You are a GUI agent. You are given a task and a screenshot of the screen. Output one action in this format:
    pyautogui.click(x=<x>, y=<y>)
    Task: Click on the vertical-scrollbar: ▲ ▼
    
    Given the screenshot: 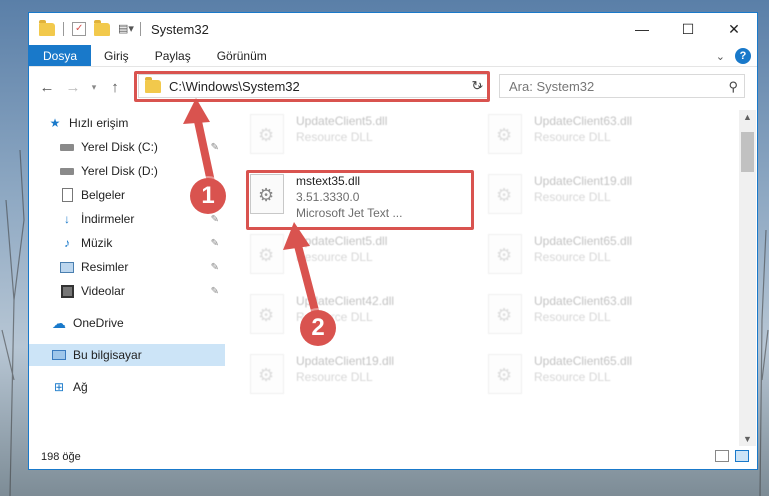 What is the action you would take?
    pyautogui.click(x=747, y=278)
    